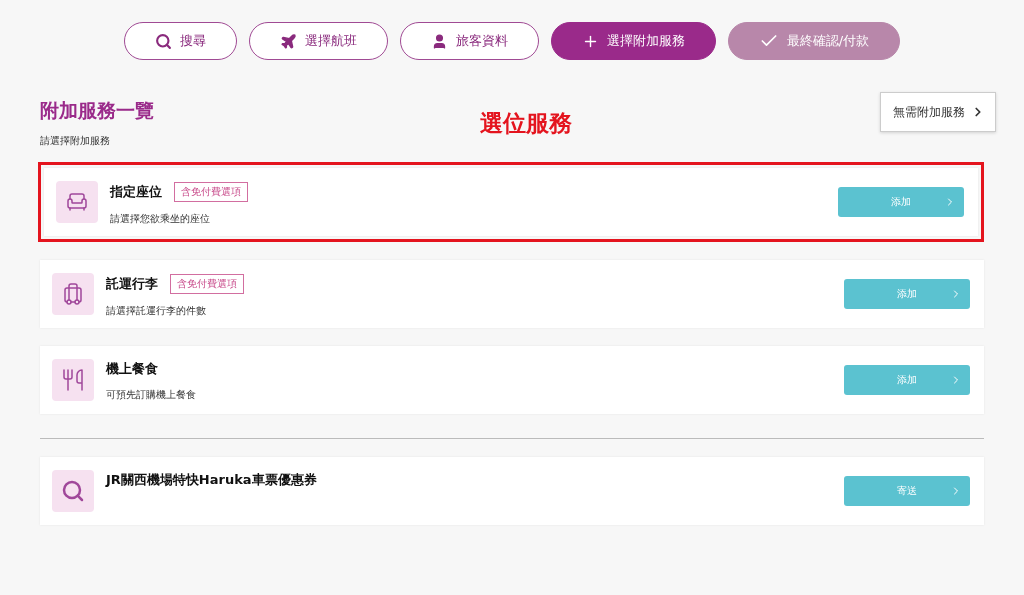  What do you see at coordinates (288, 41) in the screenshot?
I see `airplane-icon` at bounding box center [288, 41].